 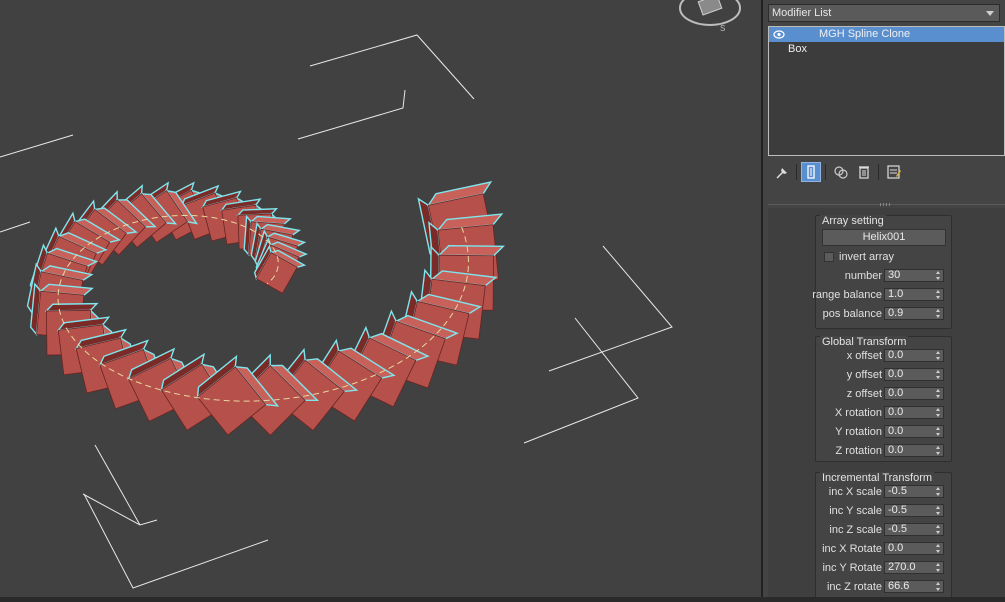 I want to click on modifier-list-label: Modifier List, so click(x=802, y=13).